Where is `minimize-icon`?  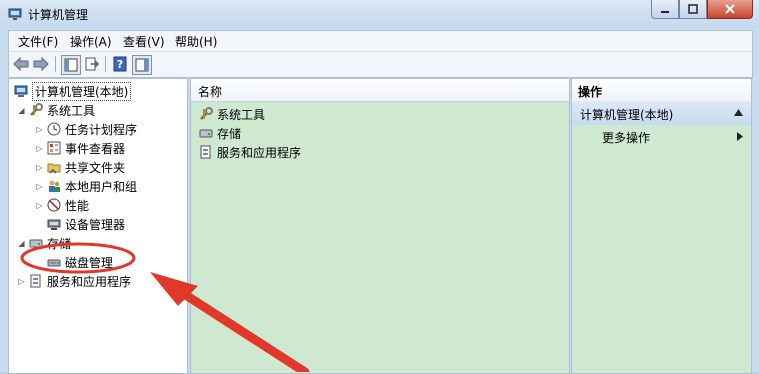
minimize-icon is located at coordinates (665, 12).